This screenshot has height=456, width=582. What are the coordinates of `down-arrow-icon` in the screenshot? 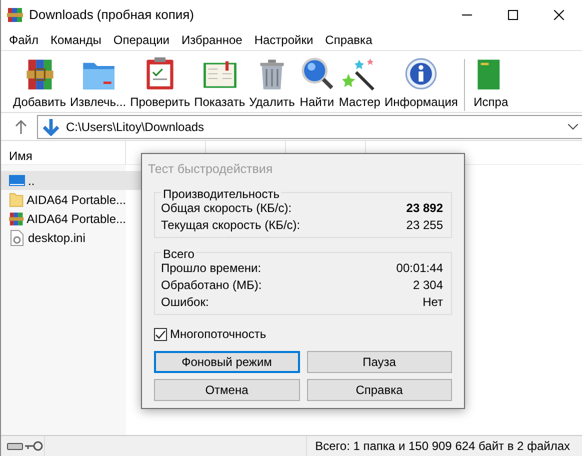 It's located at (51, 127).